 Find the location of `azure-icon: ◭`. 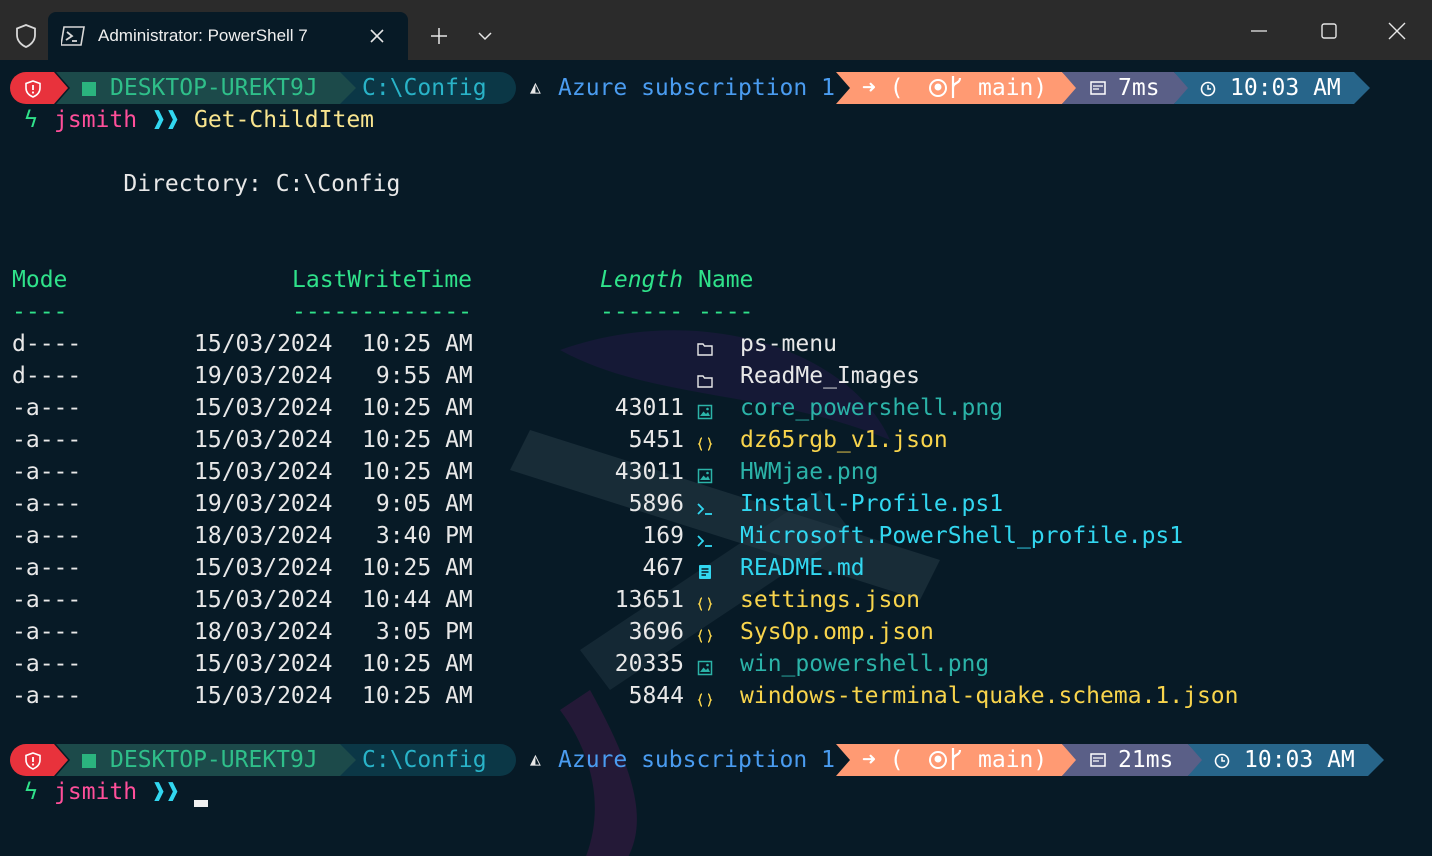

azure-icon: ◭ is located at coordinates (535, 87).